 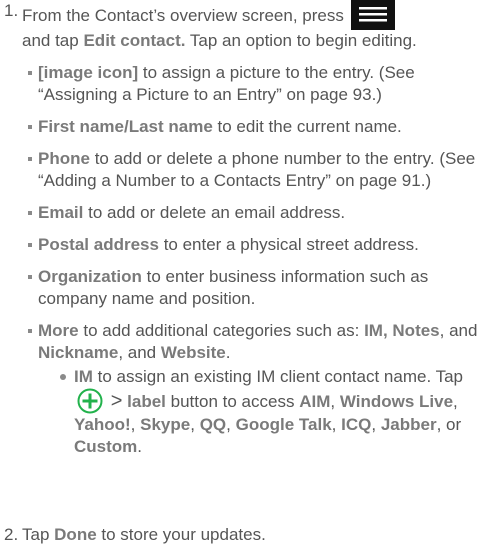 What do you see at coordinates (257, 213) in the screenshot?
I see `list-item: Email to add or delete an email address.` at bounding box center [257, 213].